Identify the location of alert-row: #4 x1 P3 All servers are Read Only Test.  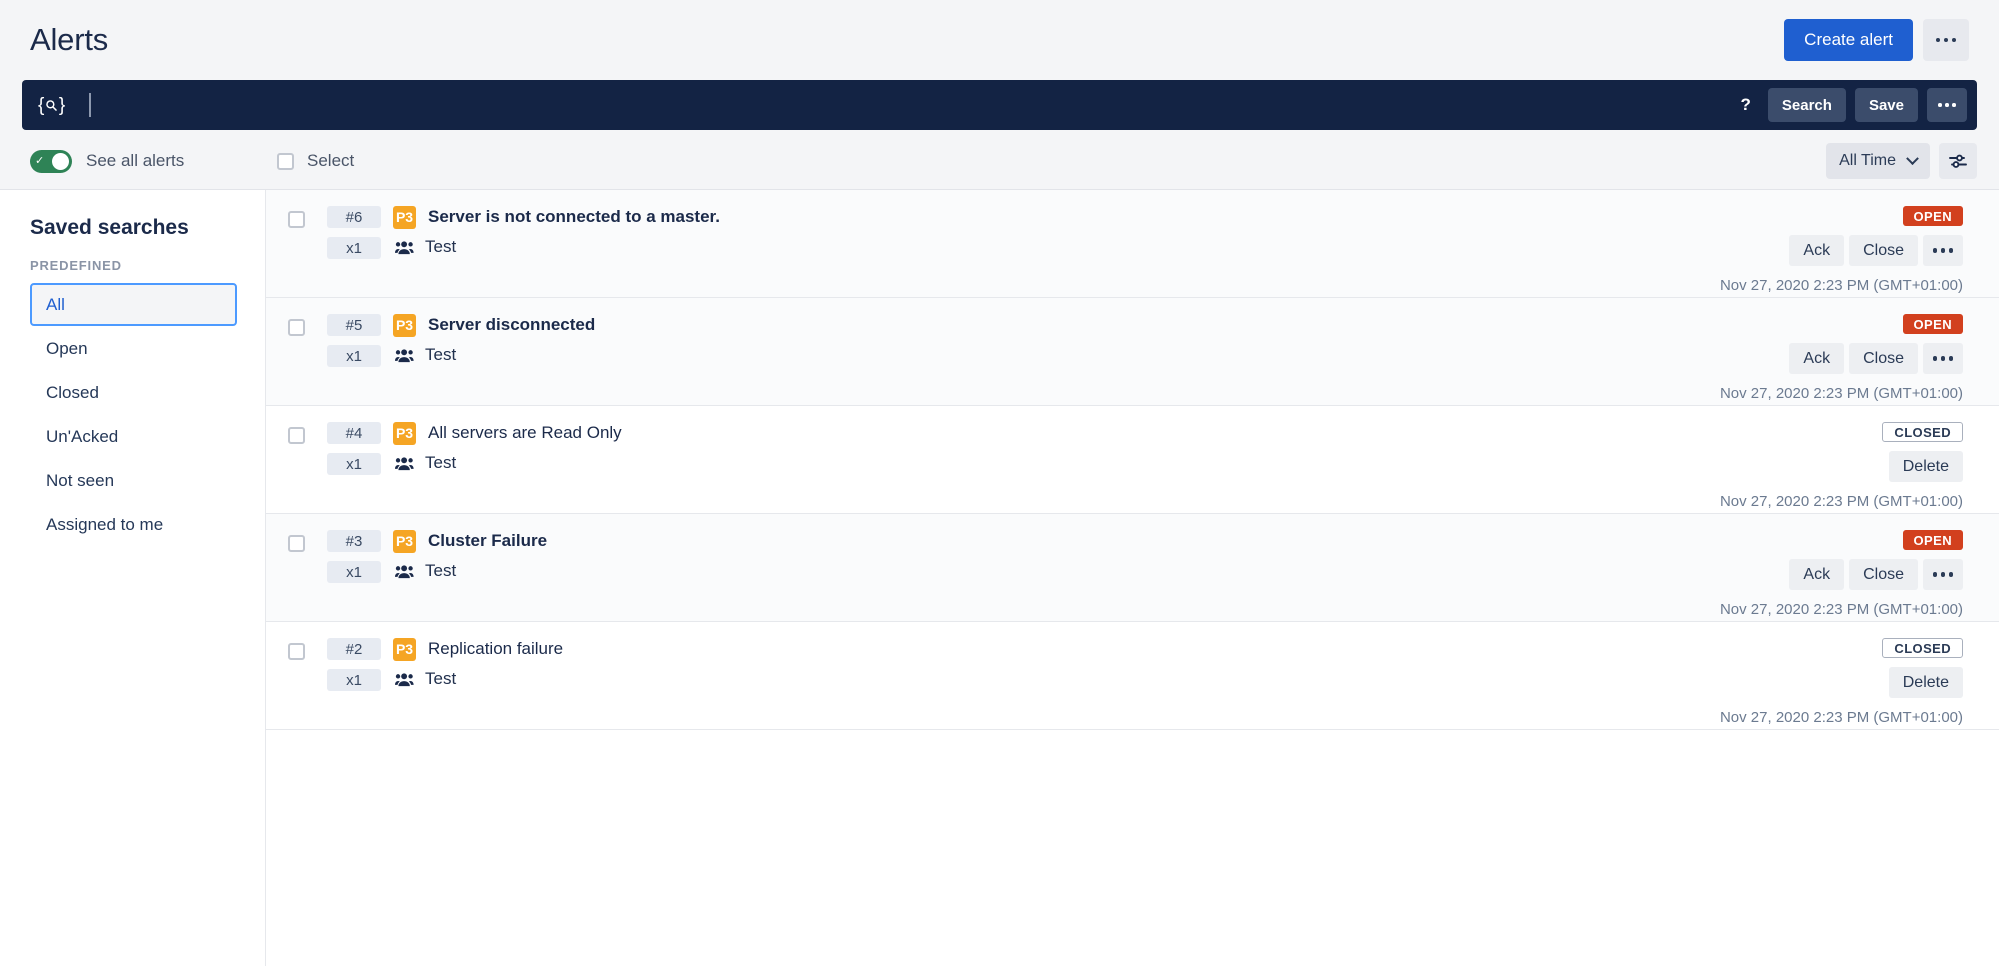
(1132, 460).